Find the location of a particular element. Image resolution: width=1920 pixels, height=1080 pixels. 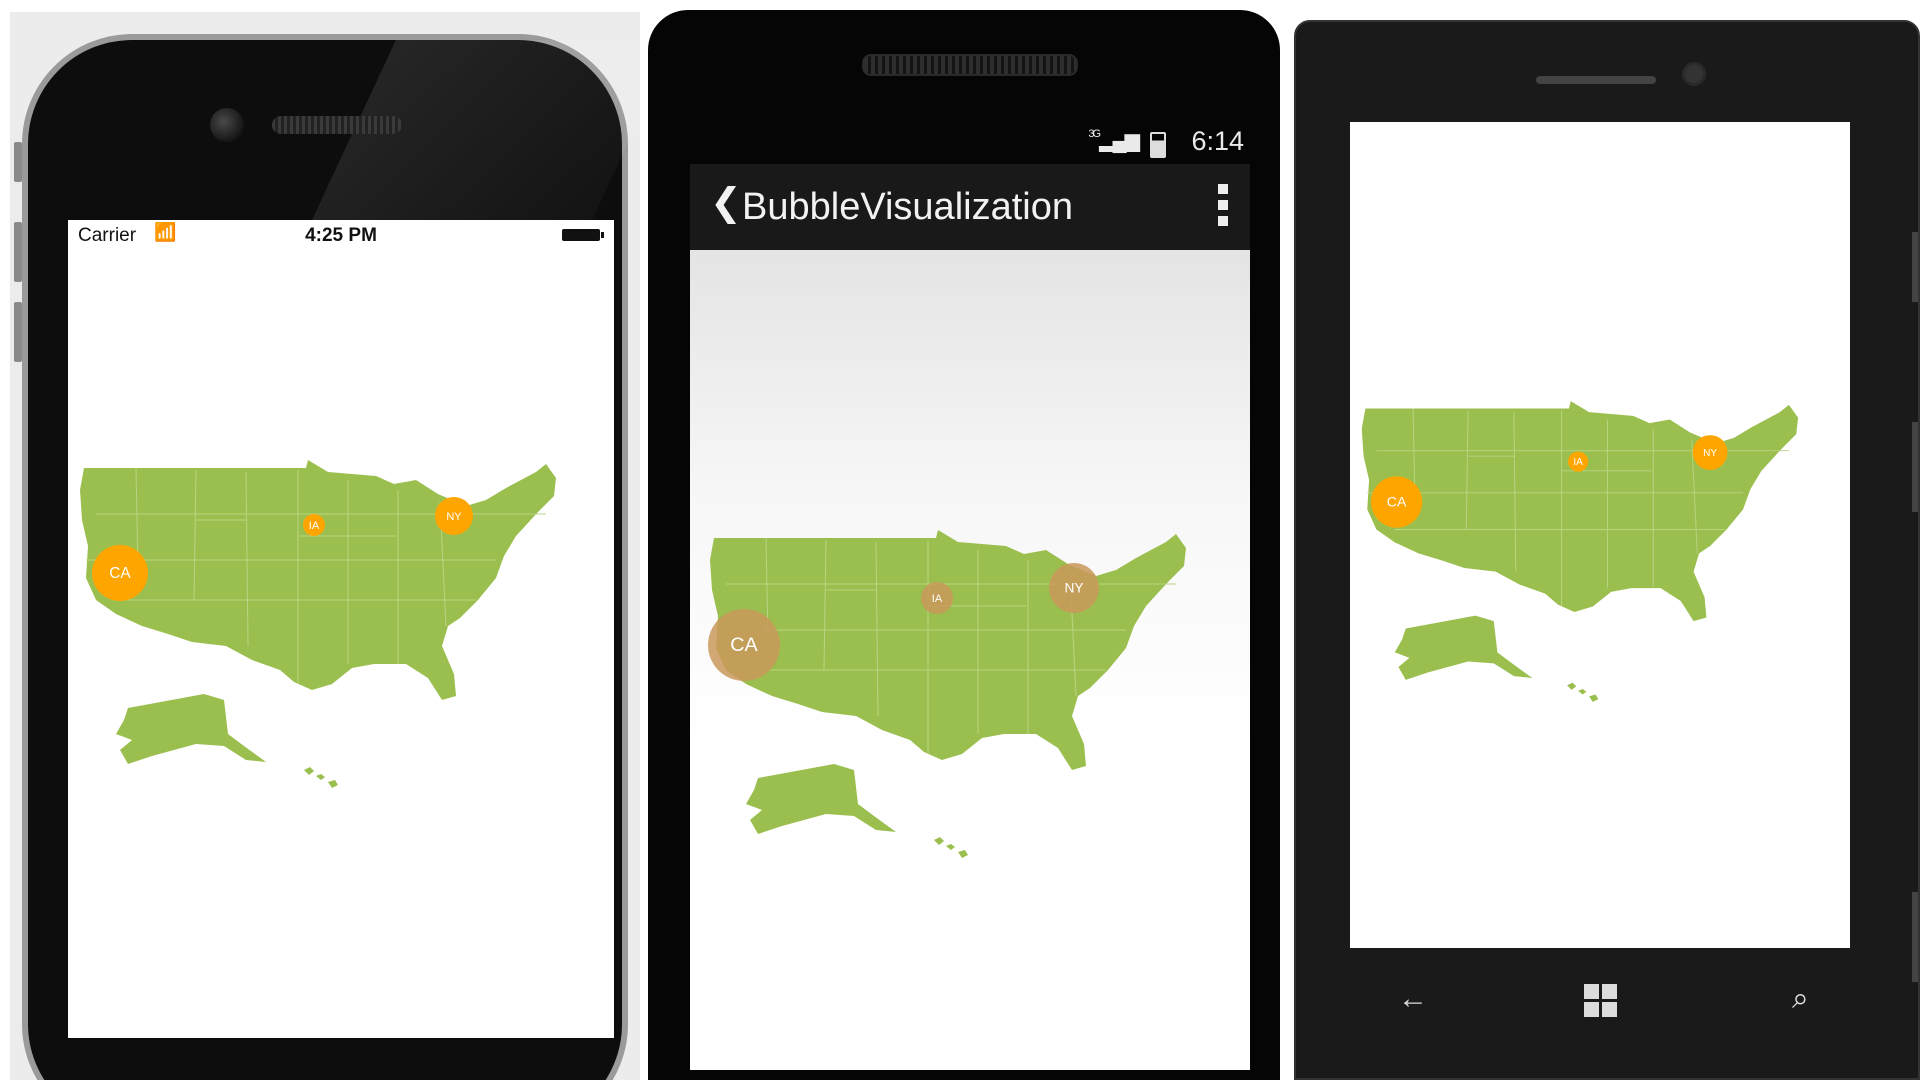

signal-icon: 3G▂▄▆ is located at coordinates (1114, 140).